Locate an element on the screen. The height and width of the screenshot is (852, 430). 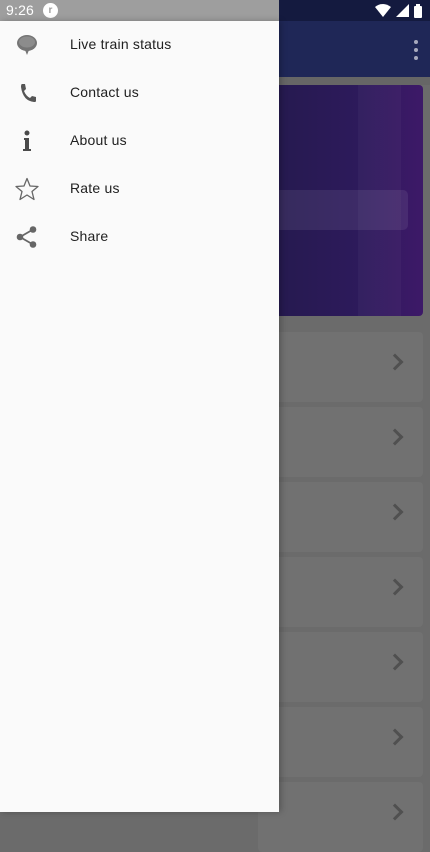
status-bar: 9:26 r is located at coordinates (139, 10).